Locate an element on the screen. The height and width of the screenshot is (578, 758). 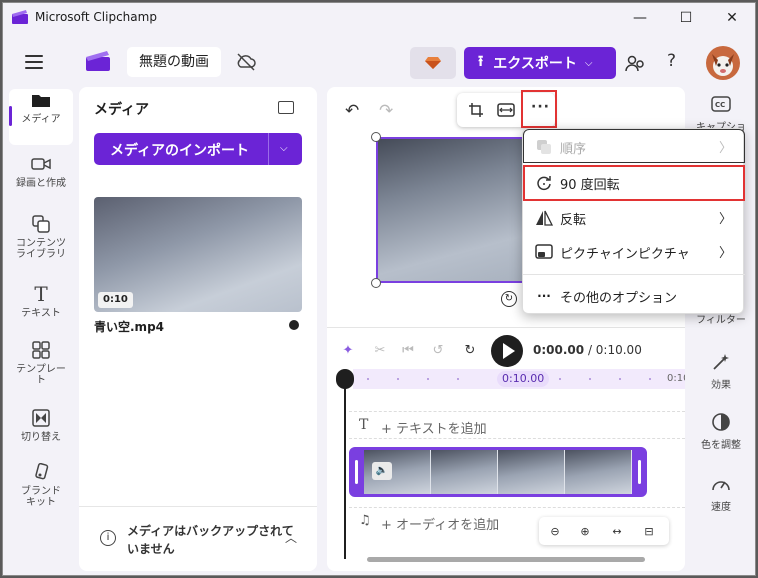
chevron-down-icon: ⌵ is located at coordinates (284, 148).